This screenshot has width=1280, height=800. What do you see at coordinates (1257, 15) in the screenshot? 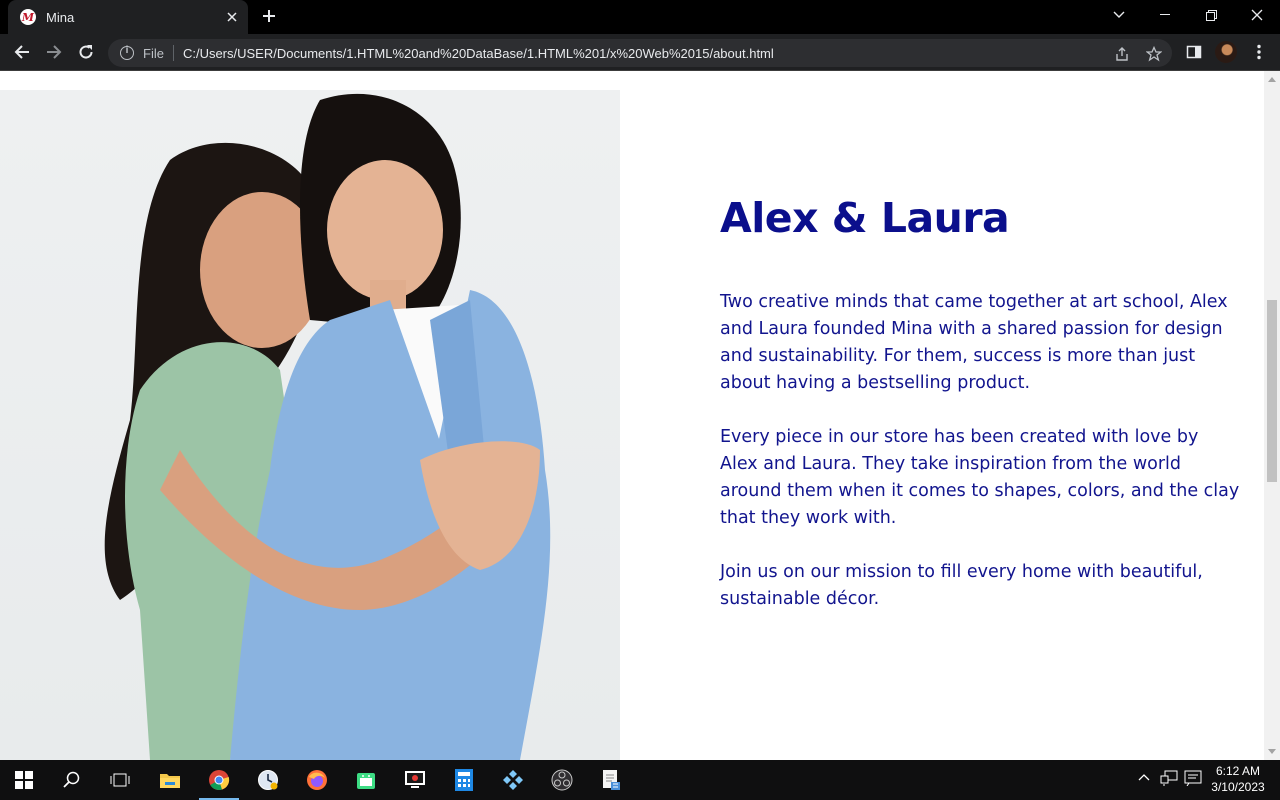
I see `close-window-button` at bounding box center [1257, 15].